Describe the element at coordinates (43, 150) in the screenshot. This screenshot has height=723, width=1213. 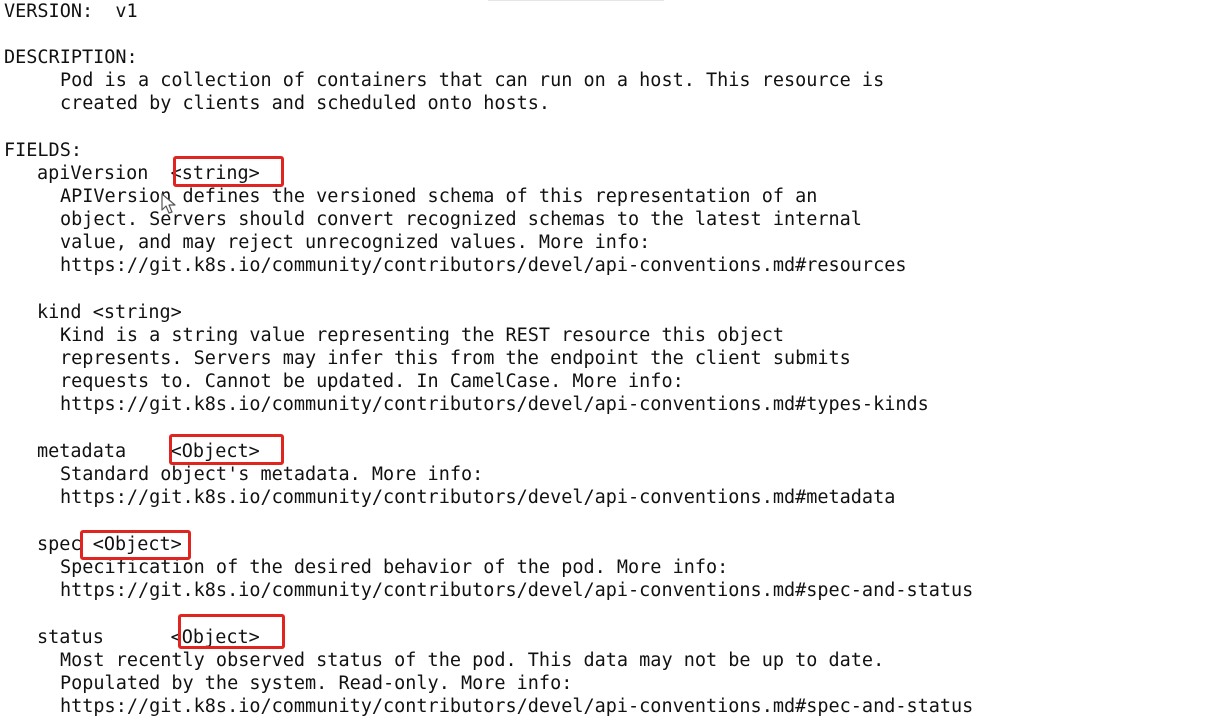
I see `fields-heading: FIELDS:` at that location.